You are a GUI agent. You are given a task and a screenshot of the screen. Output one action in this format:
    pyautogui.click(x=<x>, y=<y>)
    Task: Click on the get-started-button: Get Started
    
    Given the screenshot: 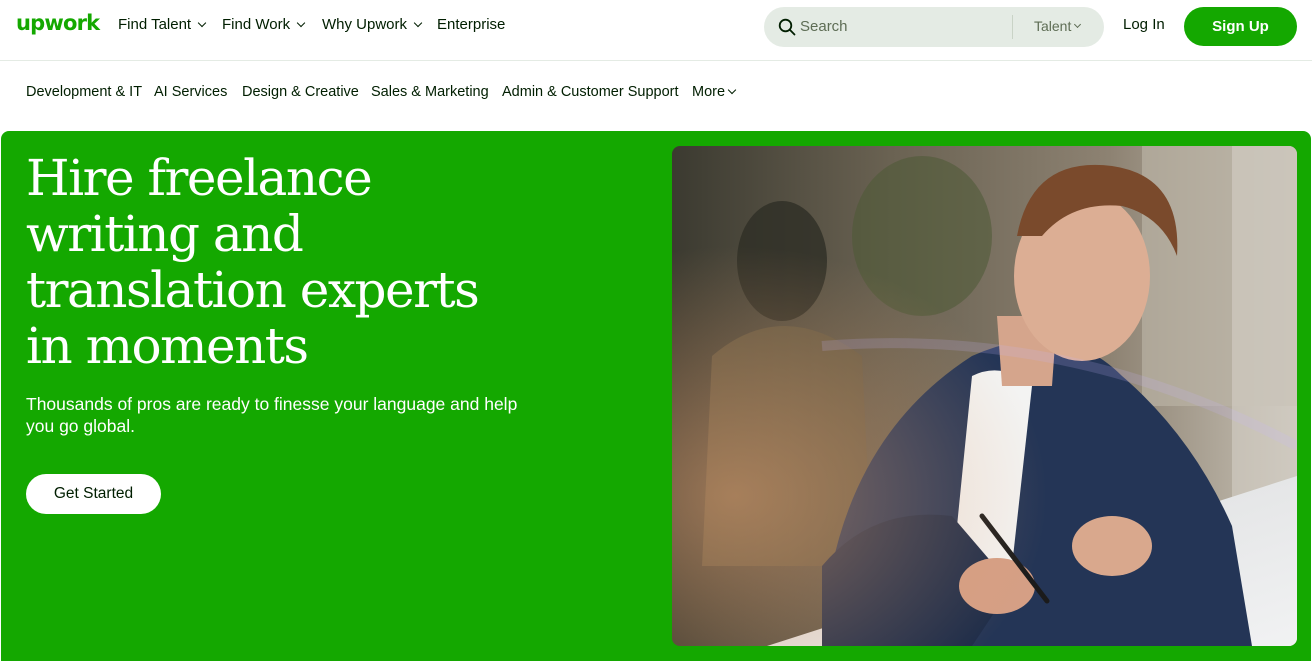 What is the action you would take?
    pyautogui.click(x=93, y=494)
    